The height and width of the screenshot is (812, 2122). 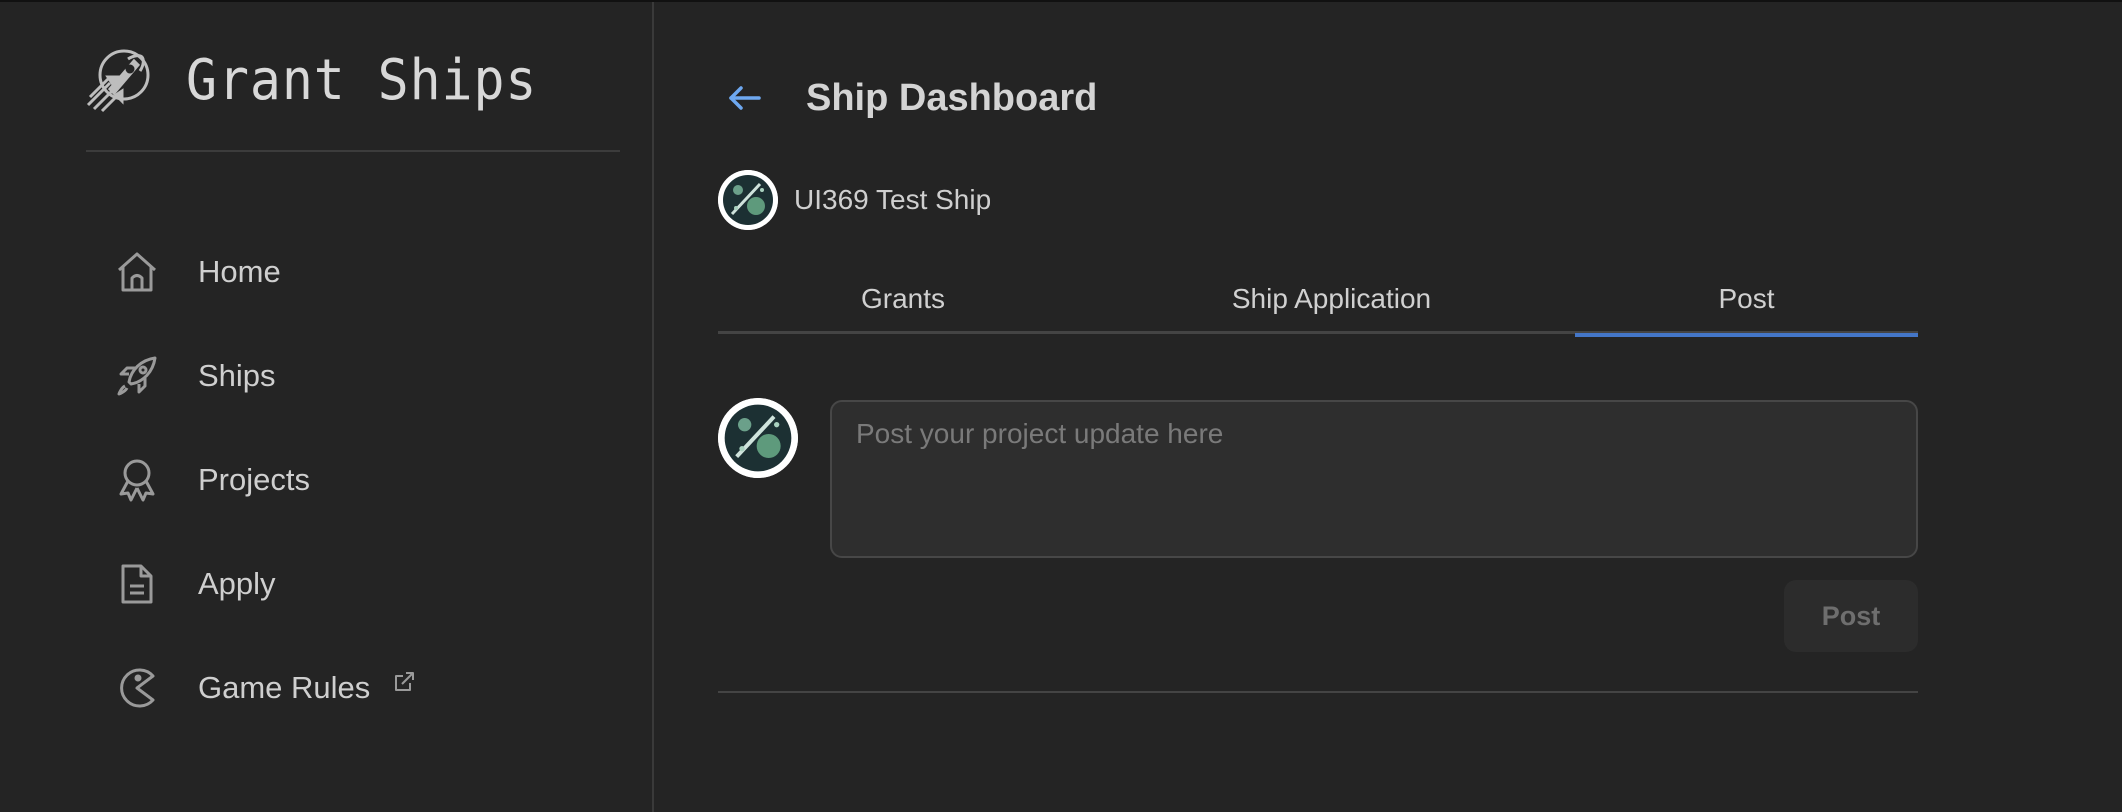 I want to click on sidebar-item-label: Ships, so click(x=237, y=375).